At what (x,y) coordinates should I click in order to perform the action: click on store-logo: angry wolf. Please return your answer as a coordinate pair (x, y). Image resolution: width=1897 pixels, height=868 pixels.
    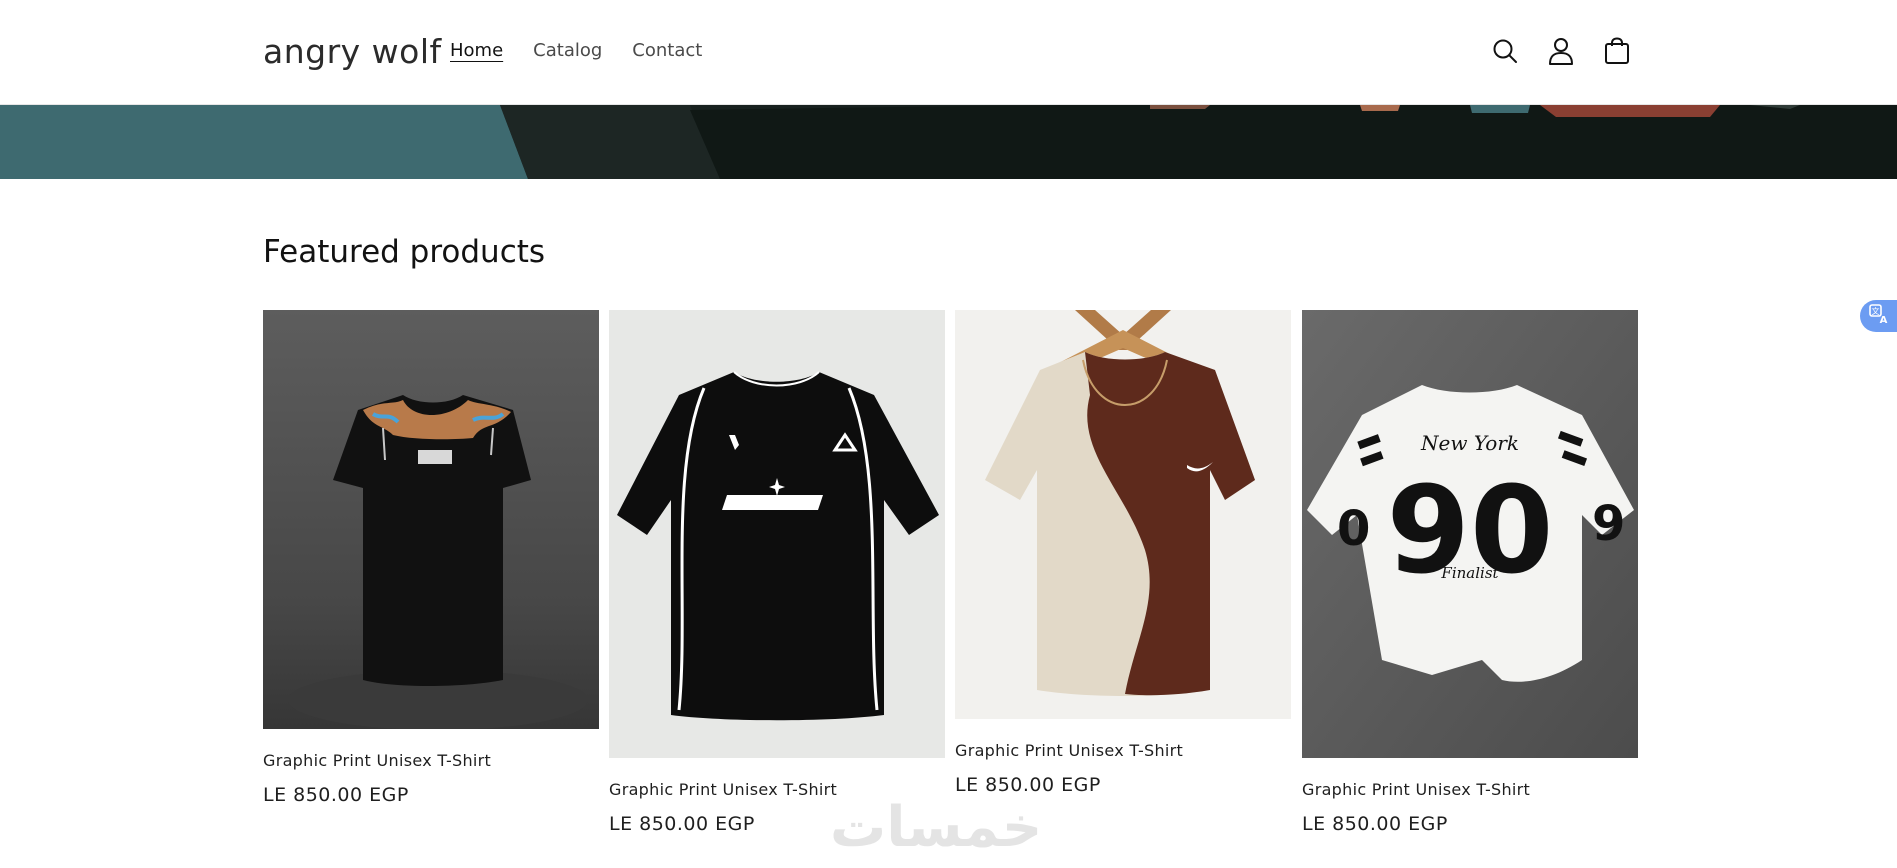
    Looking at the image, I should click on (352, 51).